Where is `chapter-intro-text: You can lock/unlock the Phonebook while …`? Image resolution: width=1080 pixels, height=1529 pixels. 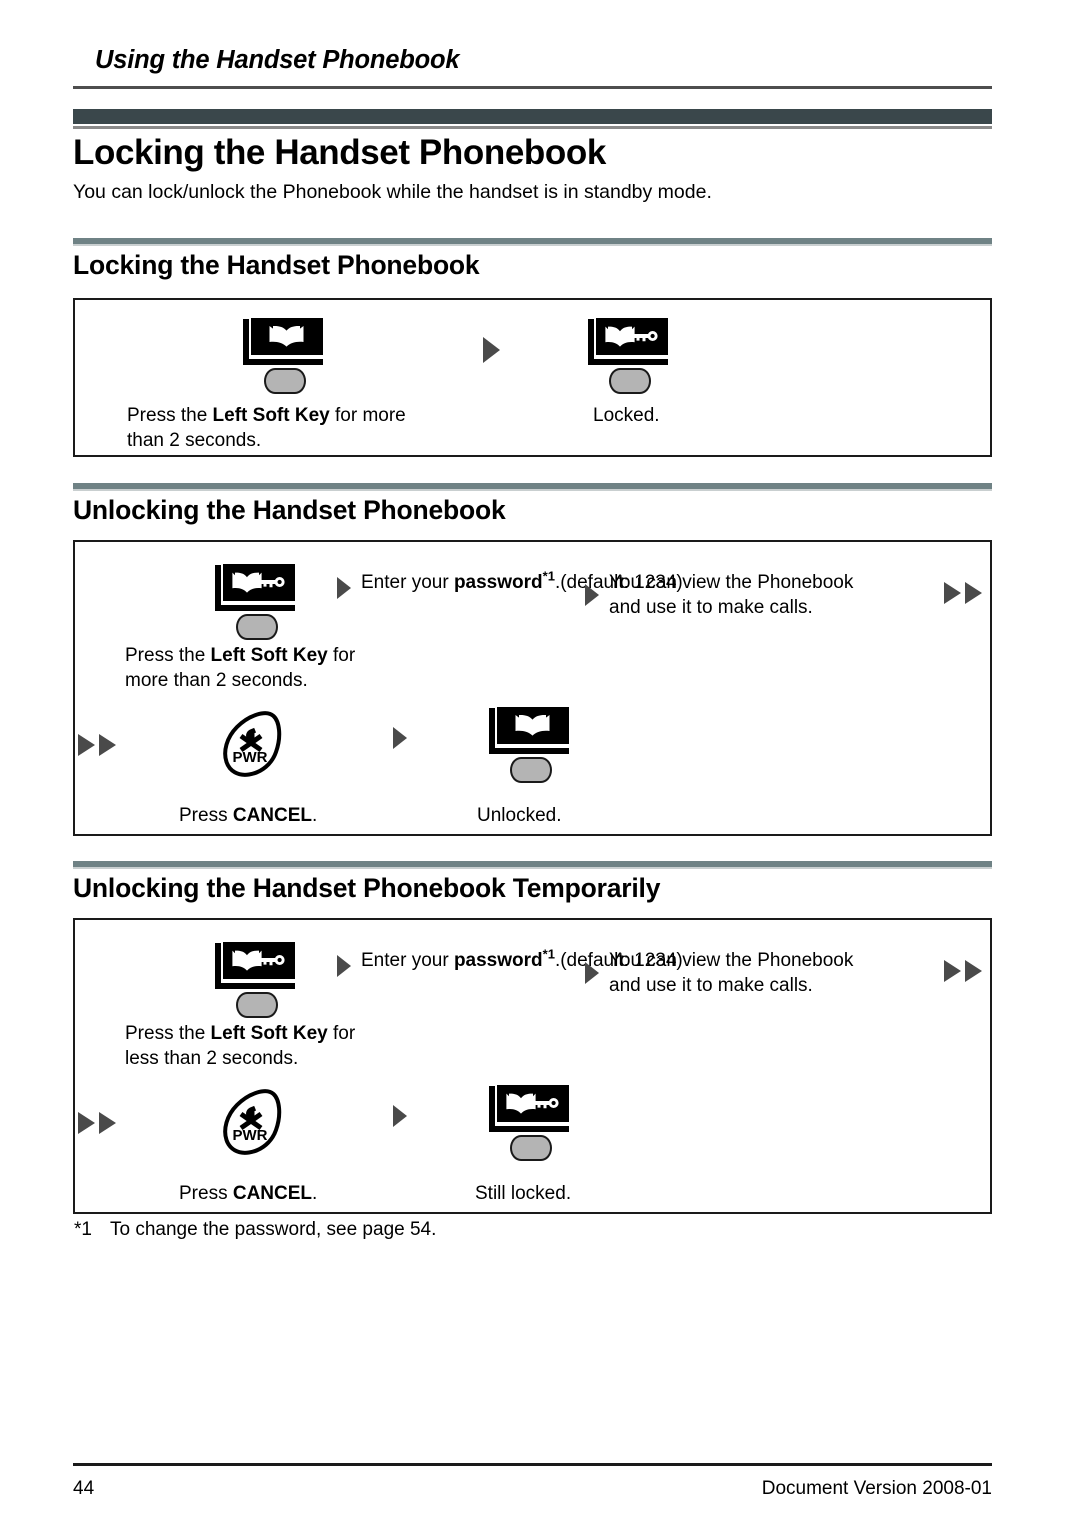 chapter-intro-text: You can lock/unlock the Phonebook while … is located at coordinates (392, 192).